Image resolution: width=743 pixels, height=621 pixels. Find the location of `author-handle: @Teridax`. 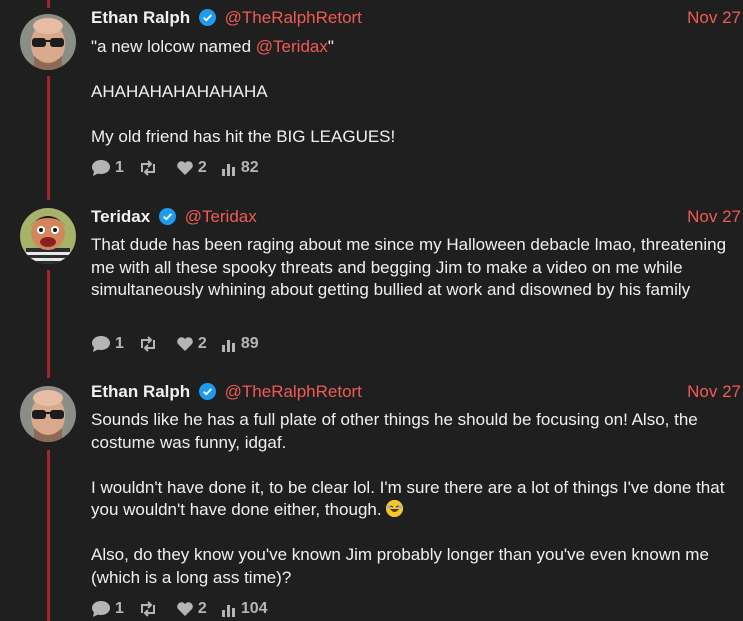

author-handle: @Teridax is located at coordinates (221, 216).